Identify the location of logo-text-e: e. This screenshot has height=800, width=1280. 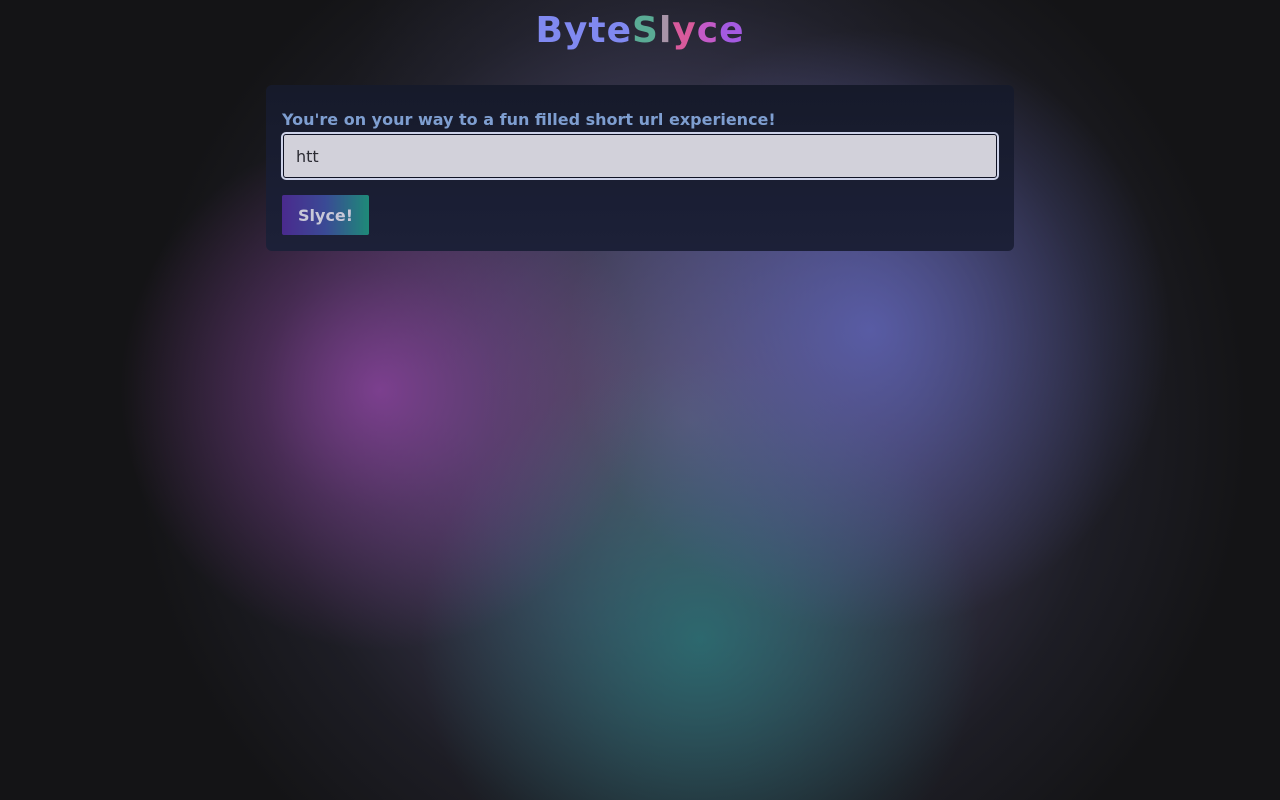
(732, 30).